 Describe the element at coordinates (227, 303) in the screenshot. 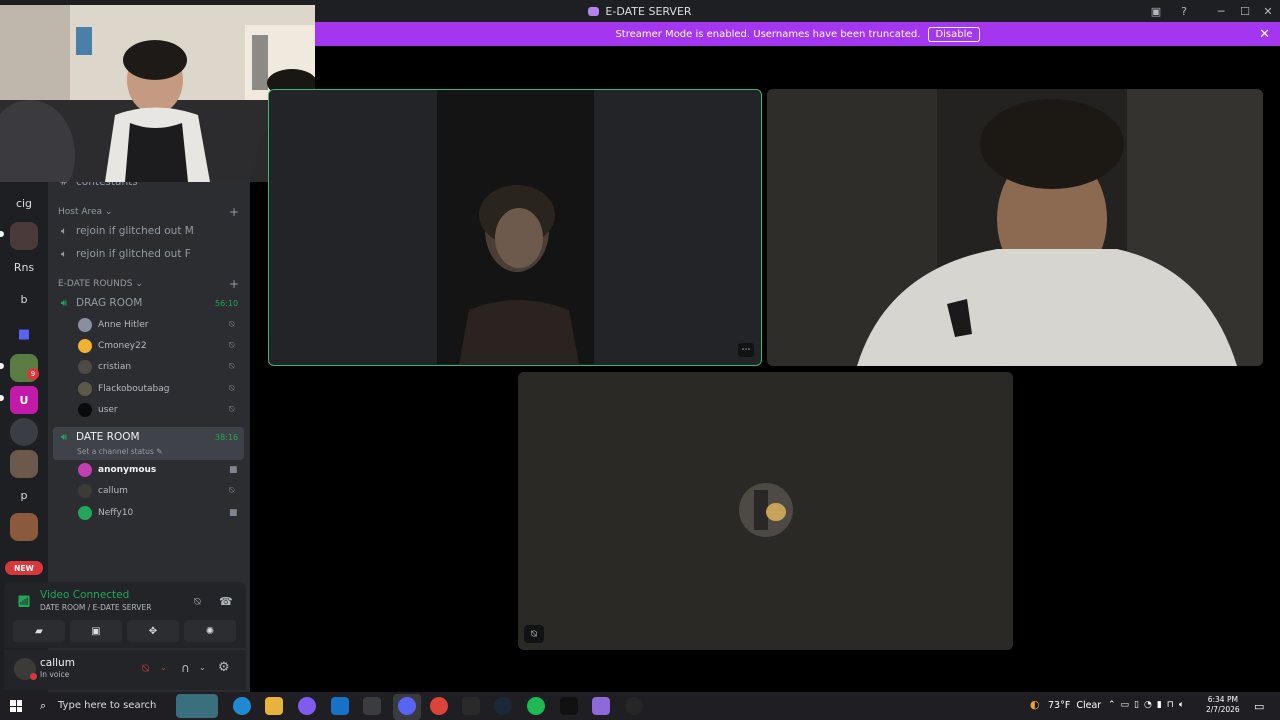

I see `drag-room-timer: 56:10` at that location.